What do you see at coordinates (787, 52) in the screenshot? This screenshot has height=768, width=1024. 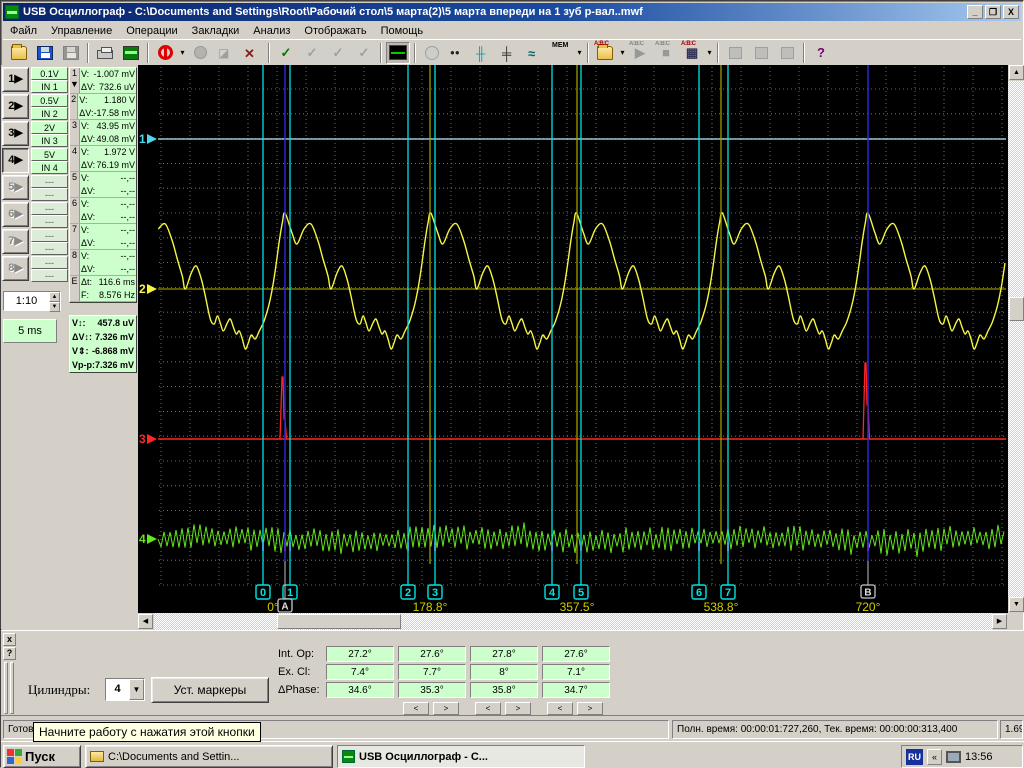 I see `layout-3-button` at bounding box center [787, 52].